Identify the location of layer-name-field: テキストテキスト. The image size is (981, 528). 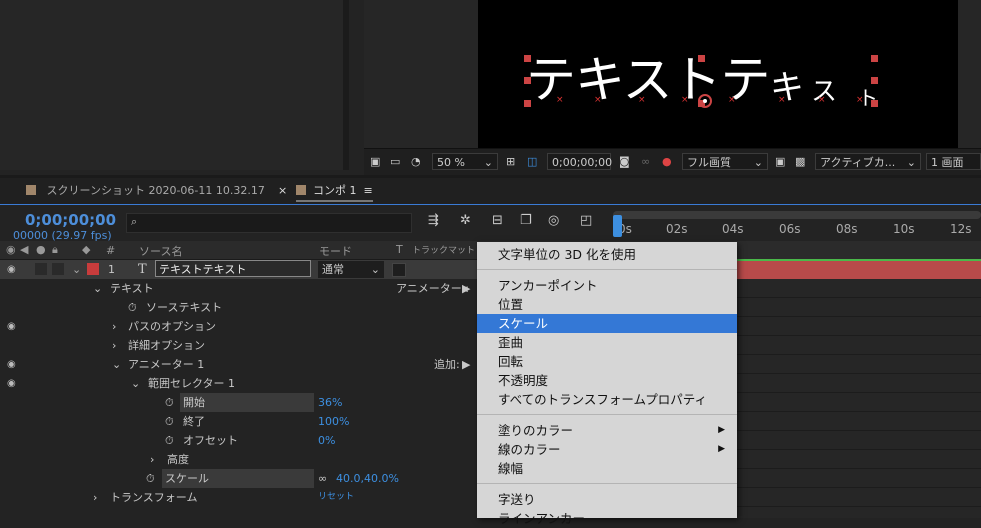
(233, 268).